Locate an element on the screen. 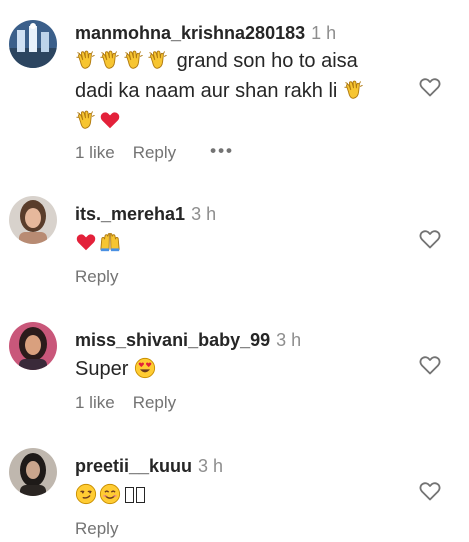 The height and width of the screenshot is (542, 469). comment-username: miss_shivani_baby_99 is located at coordinates (172, 340).